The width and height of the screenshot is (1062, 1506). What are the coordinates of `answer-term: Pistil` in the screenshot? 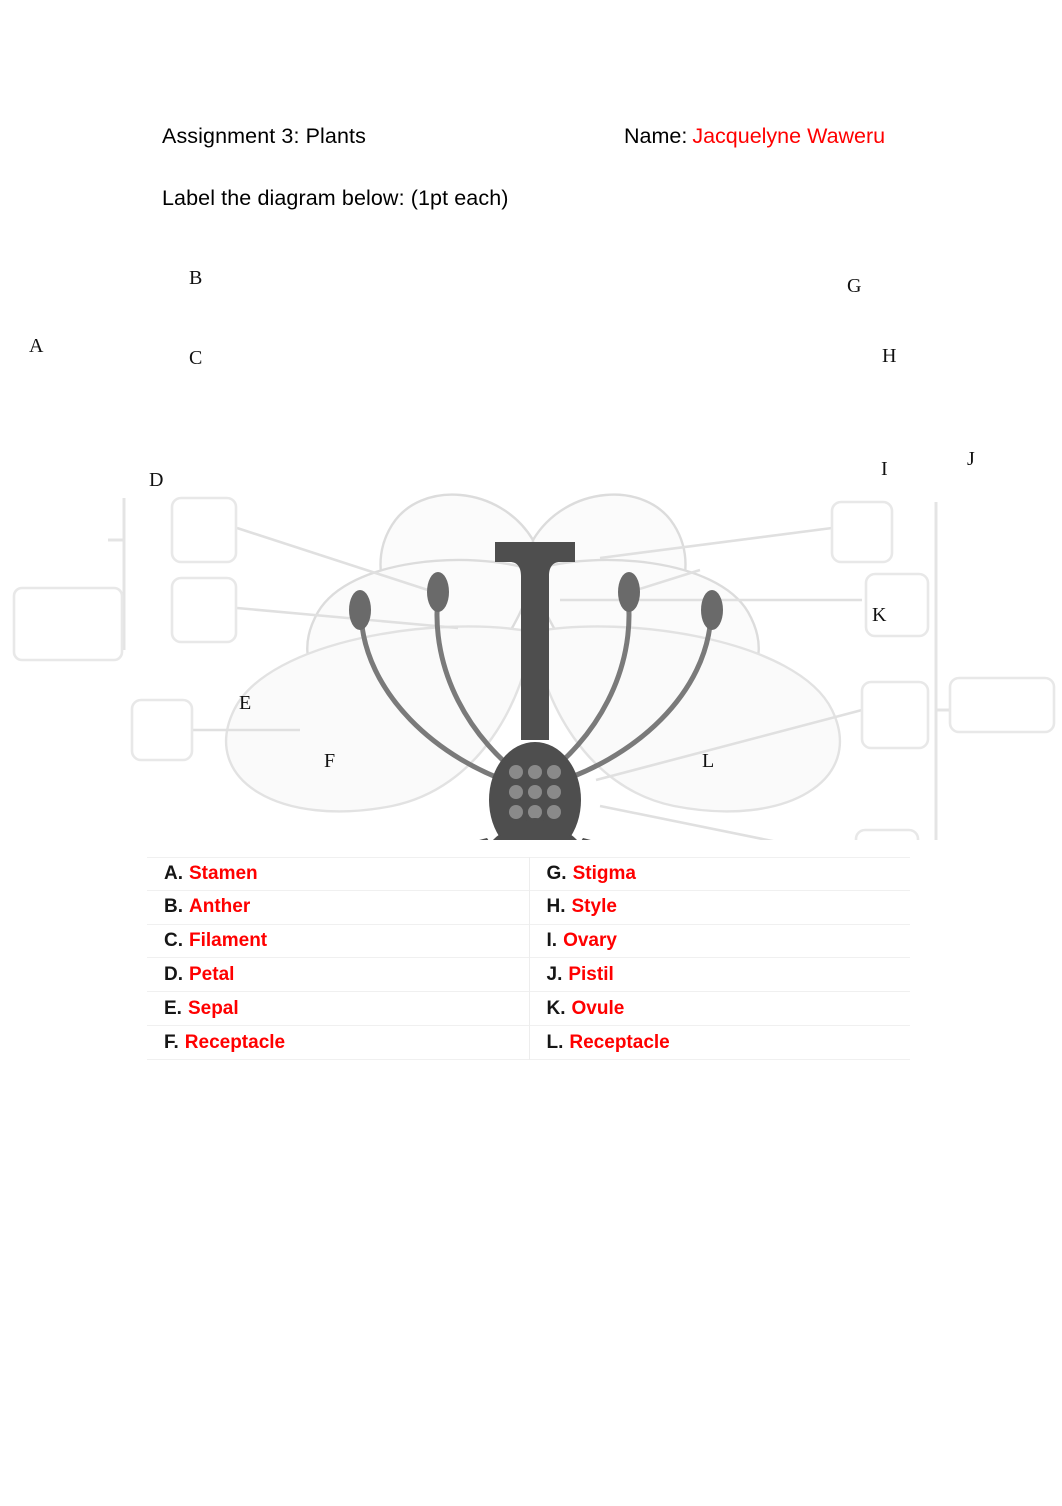 It's located at (591, 974).